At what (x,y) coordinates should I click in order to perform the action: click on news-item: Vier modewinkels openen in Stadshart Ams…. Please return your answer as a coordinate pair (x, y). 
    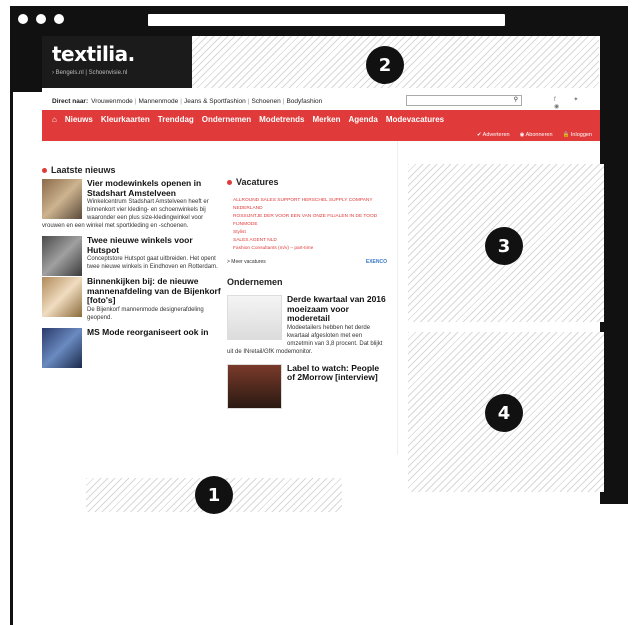
    Looking at the image, I should click on (132, 204).